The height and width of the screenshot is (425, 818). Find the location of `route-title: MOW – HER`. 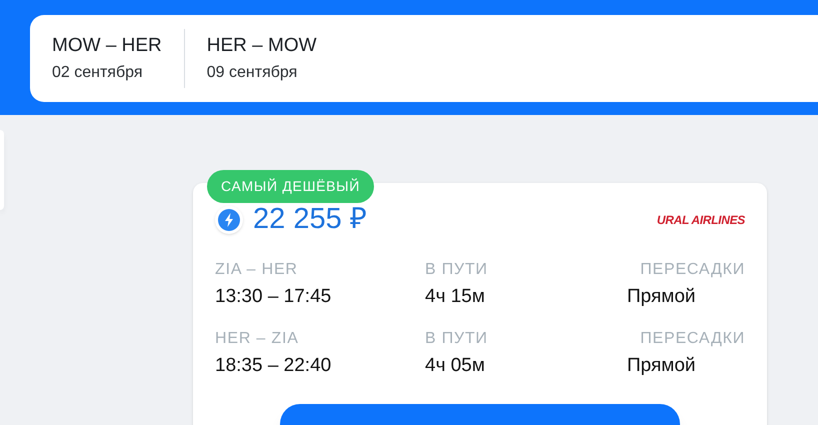

route-title: MOW – HER is located at coordinates (107, 45).